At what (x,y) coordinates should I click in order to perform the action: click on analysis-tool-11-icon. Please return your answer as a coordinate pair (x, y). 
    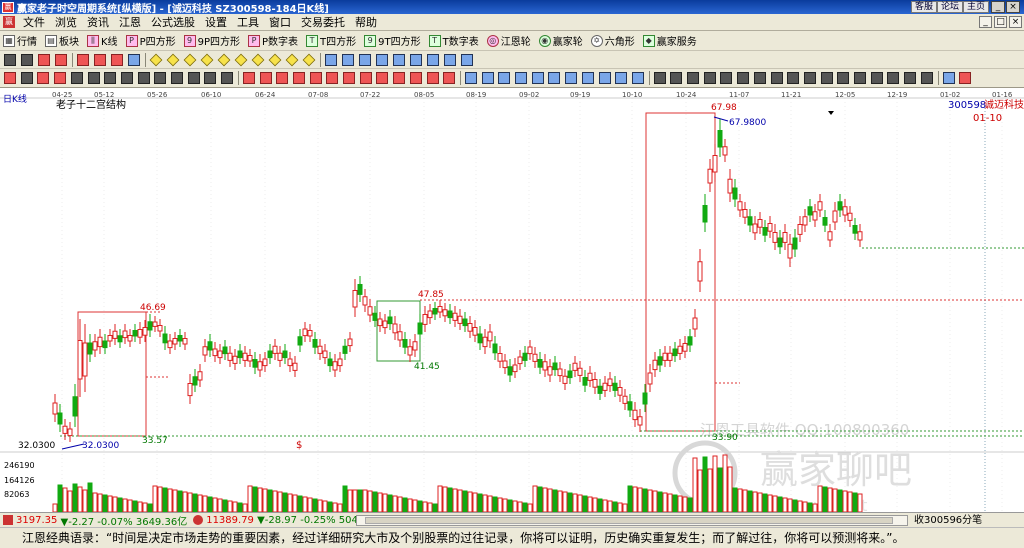
    Looking at the image, I should click on (177, 78).